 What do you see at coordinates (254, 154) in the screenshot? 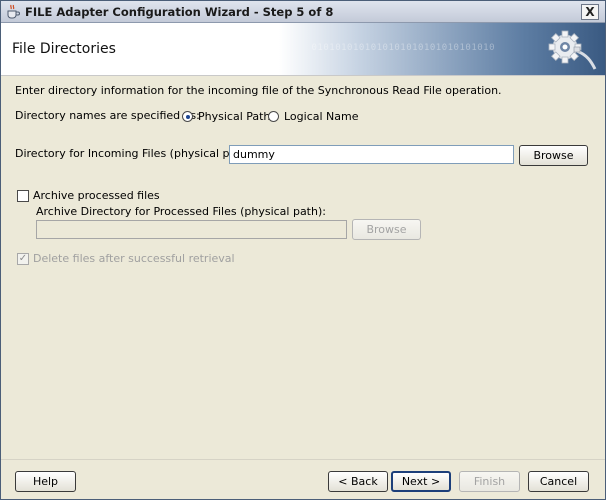
I see `incoming-dir-value: dummy` at bounding box center [254, 154].